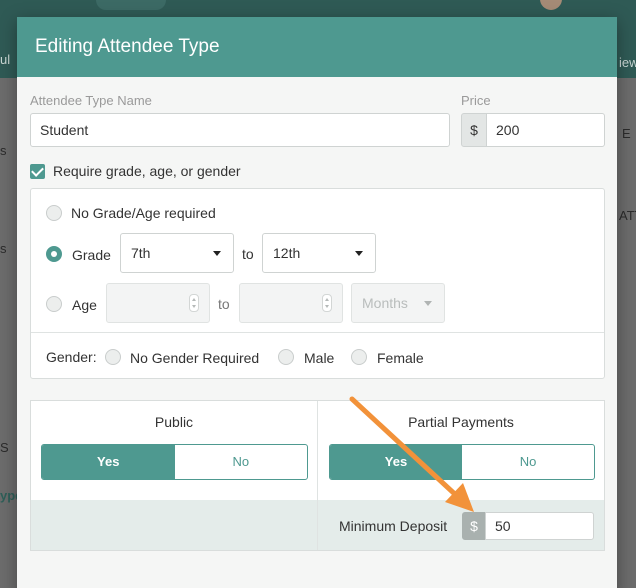  Describe the element at coordinates (461, 422) in the screenshot. I see `partial-payments-label: Partial Payments` at that location.